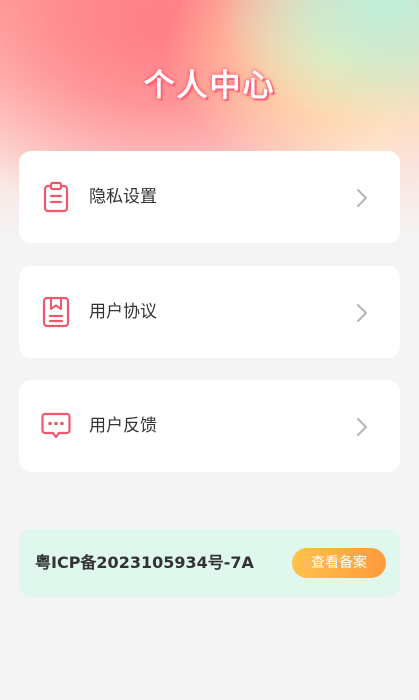 The height and width of the screenshot is (700, 419). What do you see at coordinates (56, 425) in the screenshot?
I see `message-icon` at bounding box center [56, 425].